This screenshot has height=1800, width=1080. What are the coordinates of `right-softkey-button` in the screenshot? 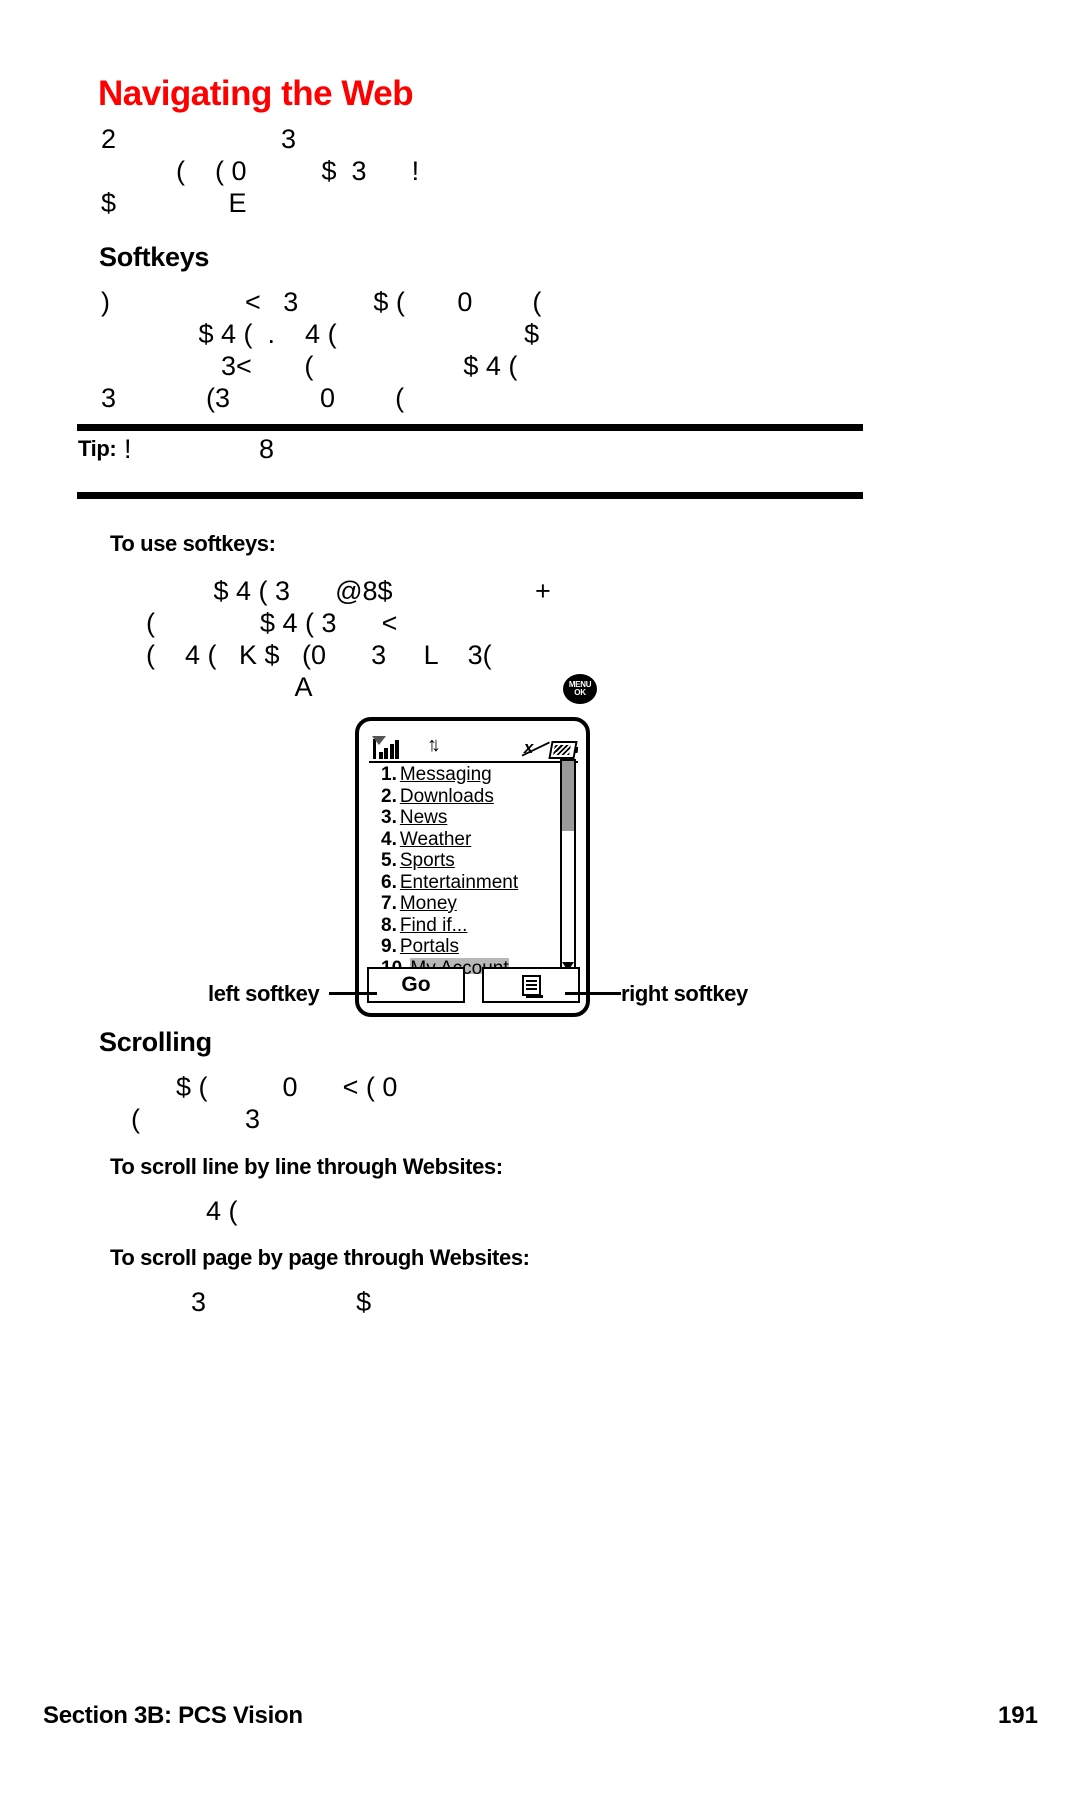 It's located at (531, 985).